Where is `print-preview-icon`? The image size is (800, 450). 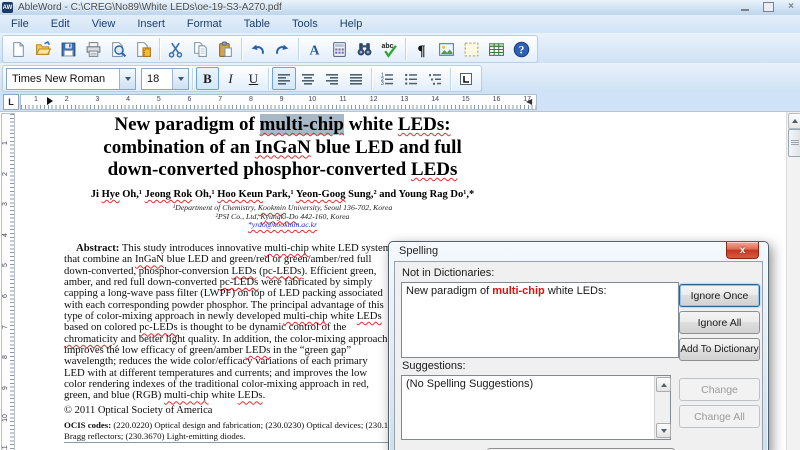 print-preview-icon is located at coordinates (118, 49).